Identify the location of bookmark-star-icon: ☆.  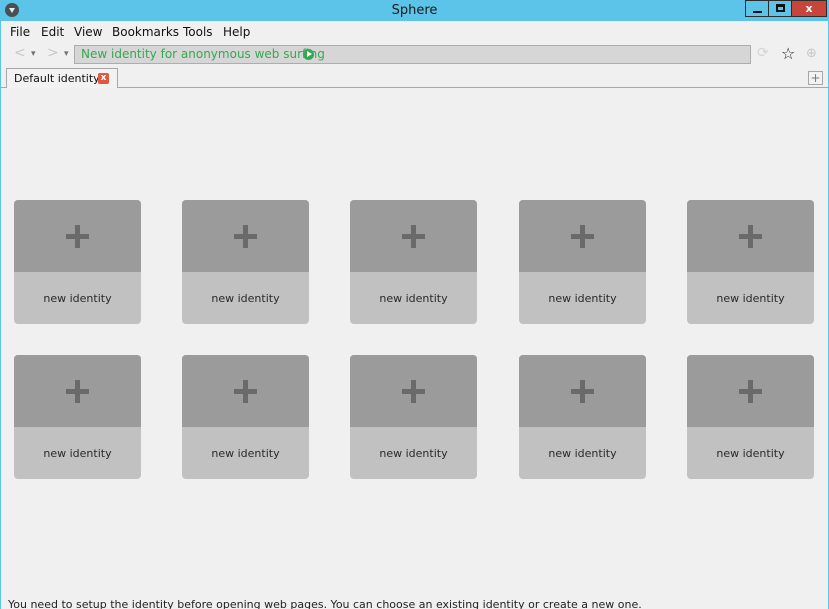
(788, 53).